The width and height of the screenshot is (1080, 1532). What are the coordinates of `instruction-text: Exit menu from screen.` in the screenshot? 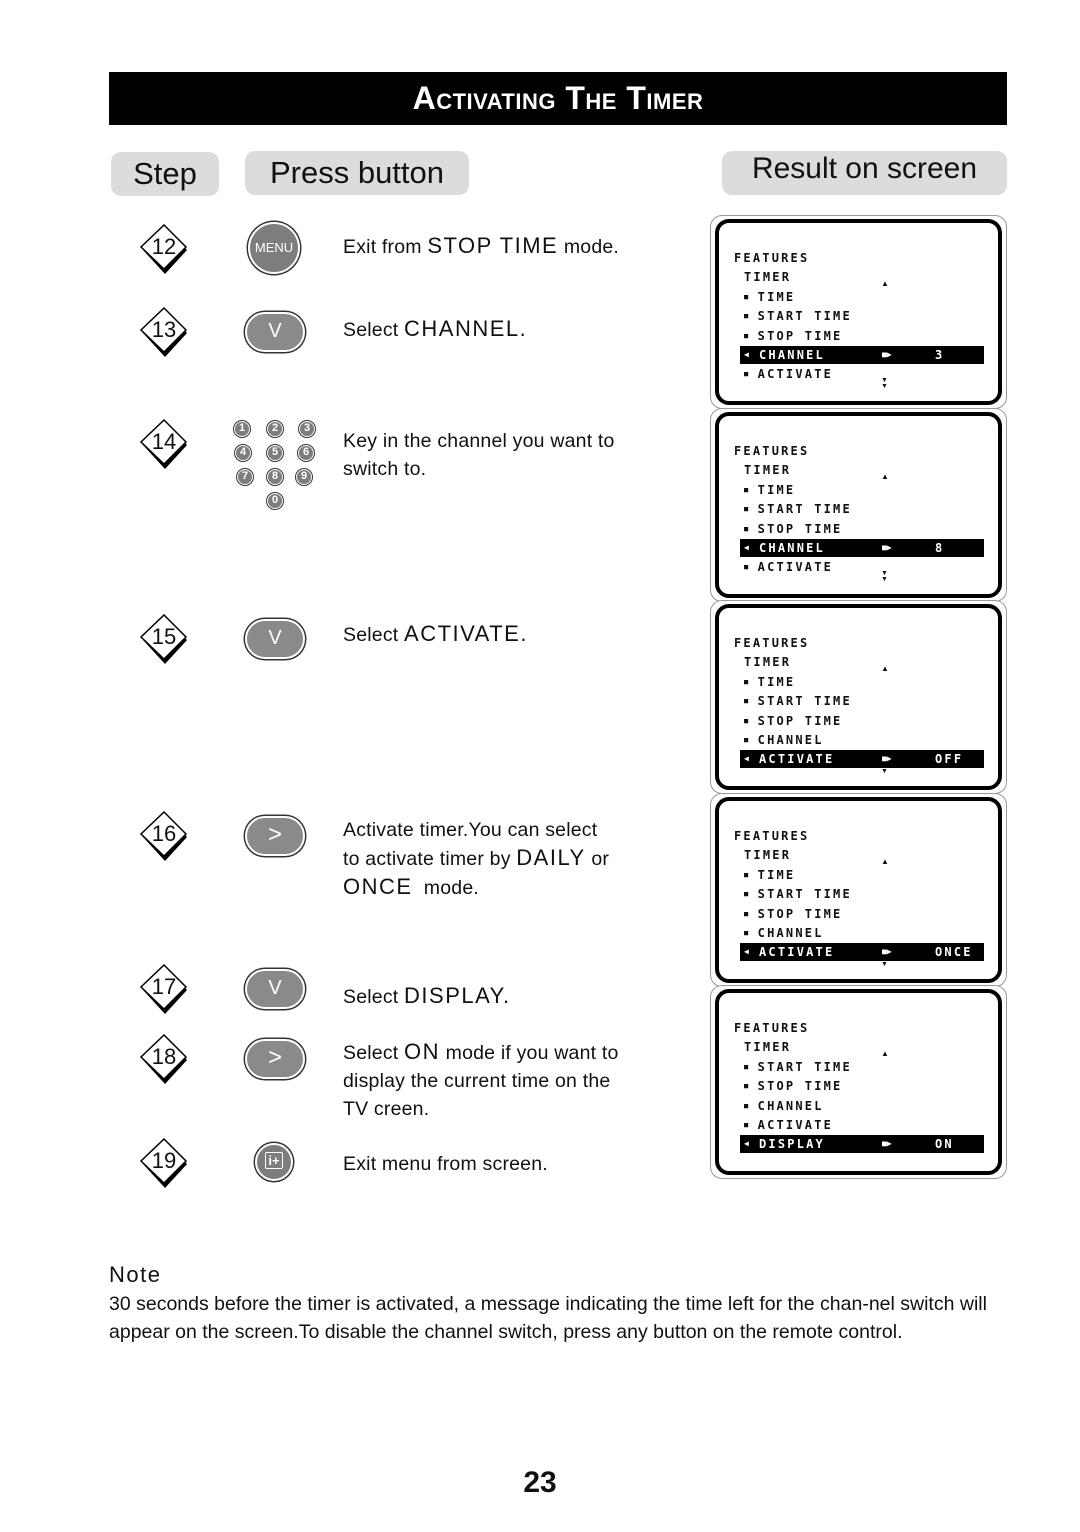 It's located at (445, 1164).